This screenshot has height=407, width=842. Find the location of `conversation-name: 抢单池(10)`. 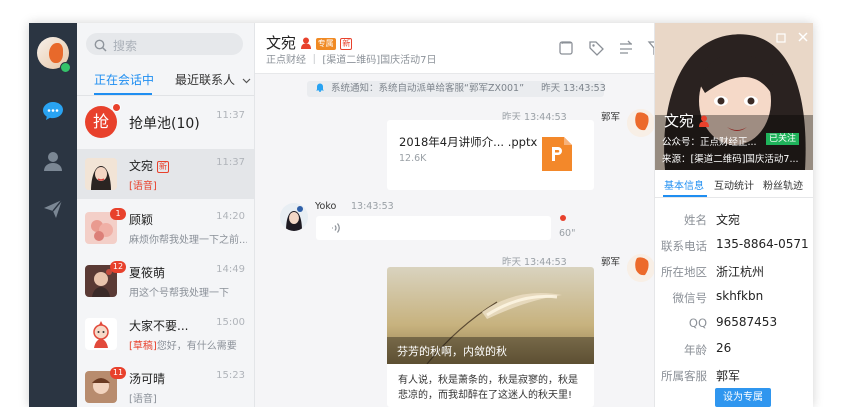

conversation-name: 抢单池(10) is located at coordinates (164, 124).